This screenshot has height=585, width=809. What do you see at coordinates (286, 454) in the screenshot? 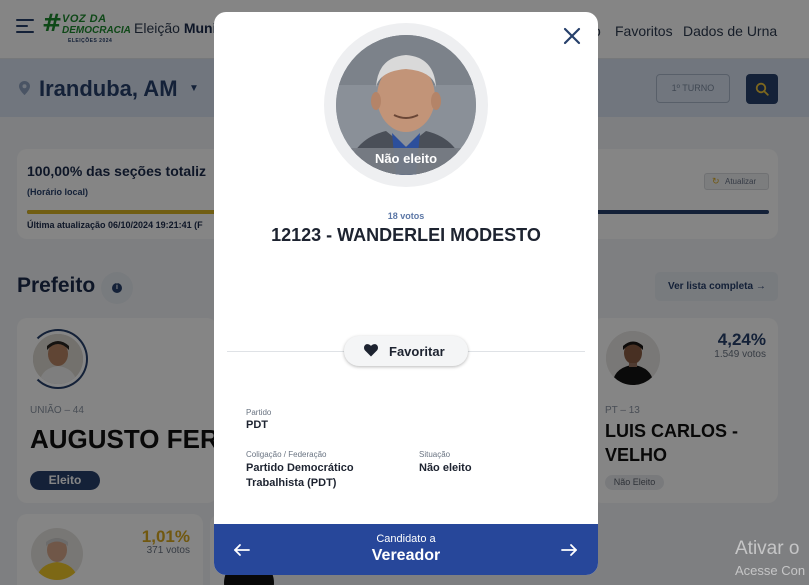
I see `coligacao-label: Coligação / Federação` at bounding box center [286, 454].